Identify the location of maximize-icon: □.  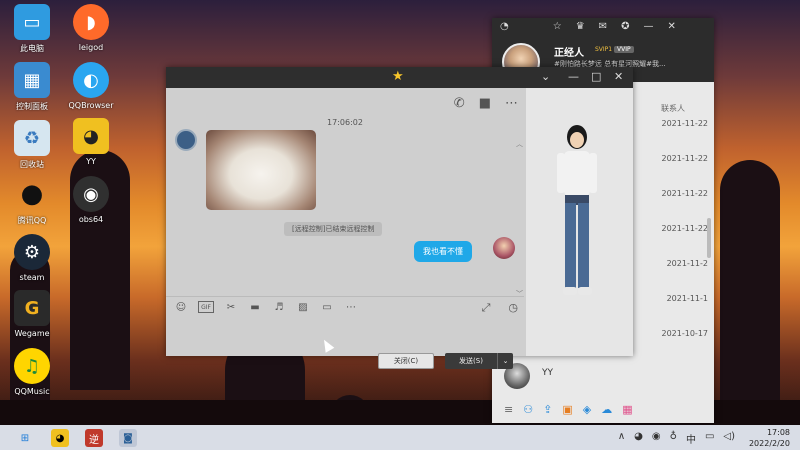
(596, 76).